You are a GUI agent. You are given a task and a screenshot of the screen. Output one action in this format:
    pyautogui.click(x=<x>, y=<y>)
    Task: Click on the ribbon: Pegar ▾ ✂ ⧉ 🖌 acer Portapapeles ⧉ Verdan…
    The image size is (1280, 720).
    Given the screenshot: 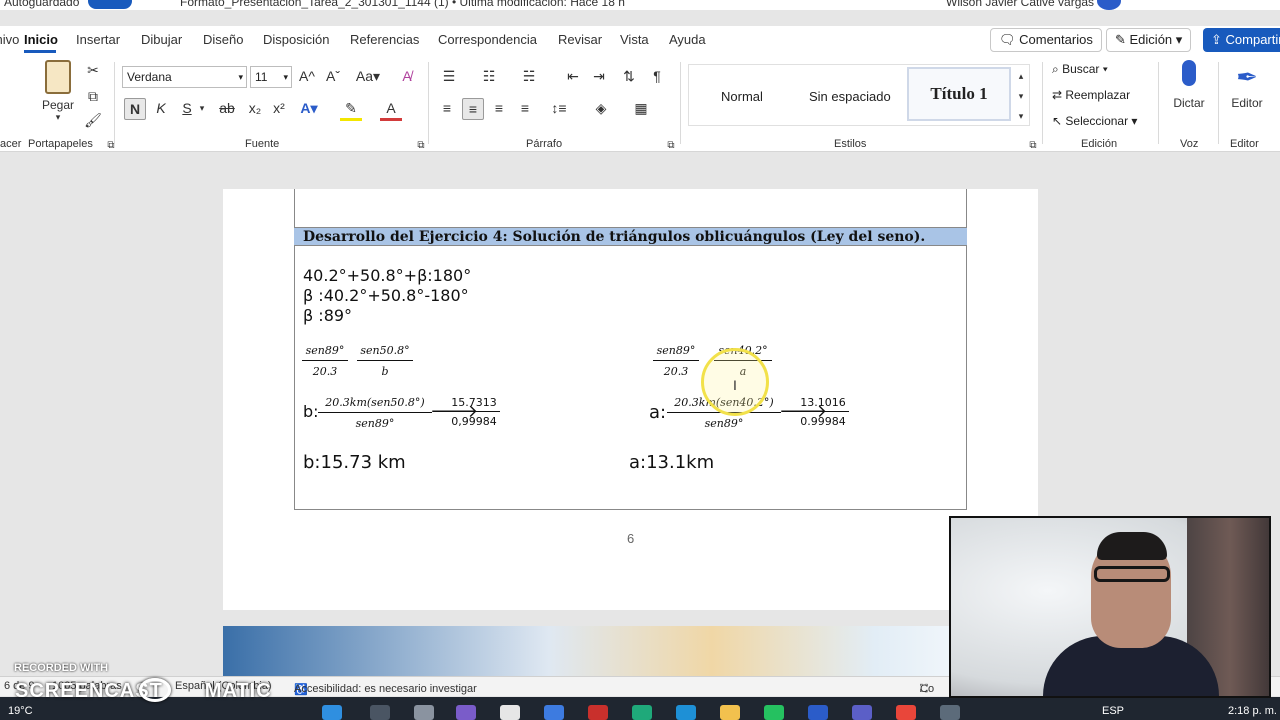 What is the action you would take?
    pyautogui.click(x=640, y=103)
    